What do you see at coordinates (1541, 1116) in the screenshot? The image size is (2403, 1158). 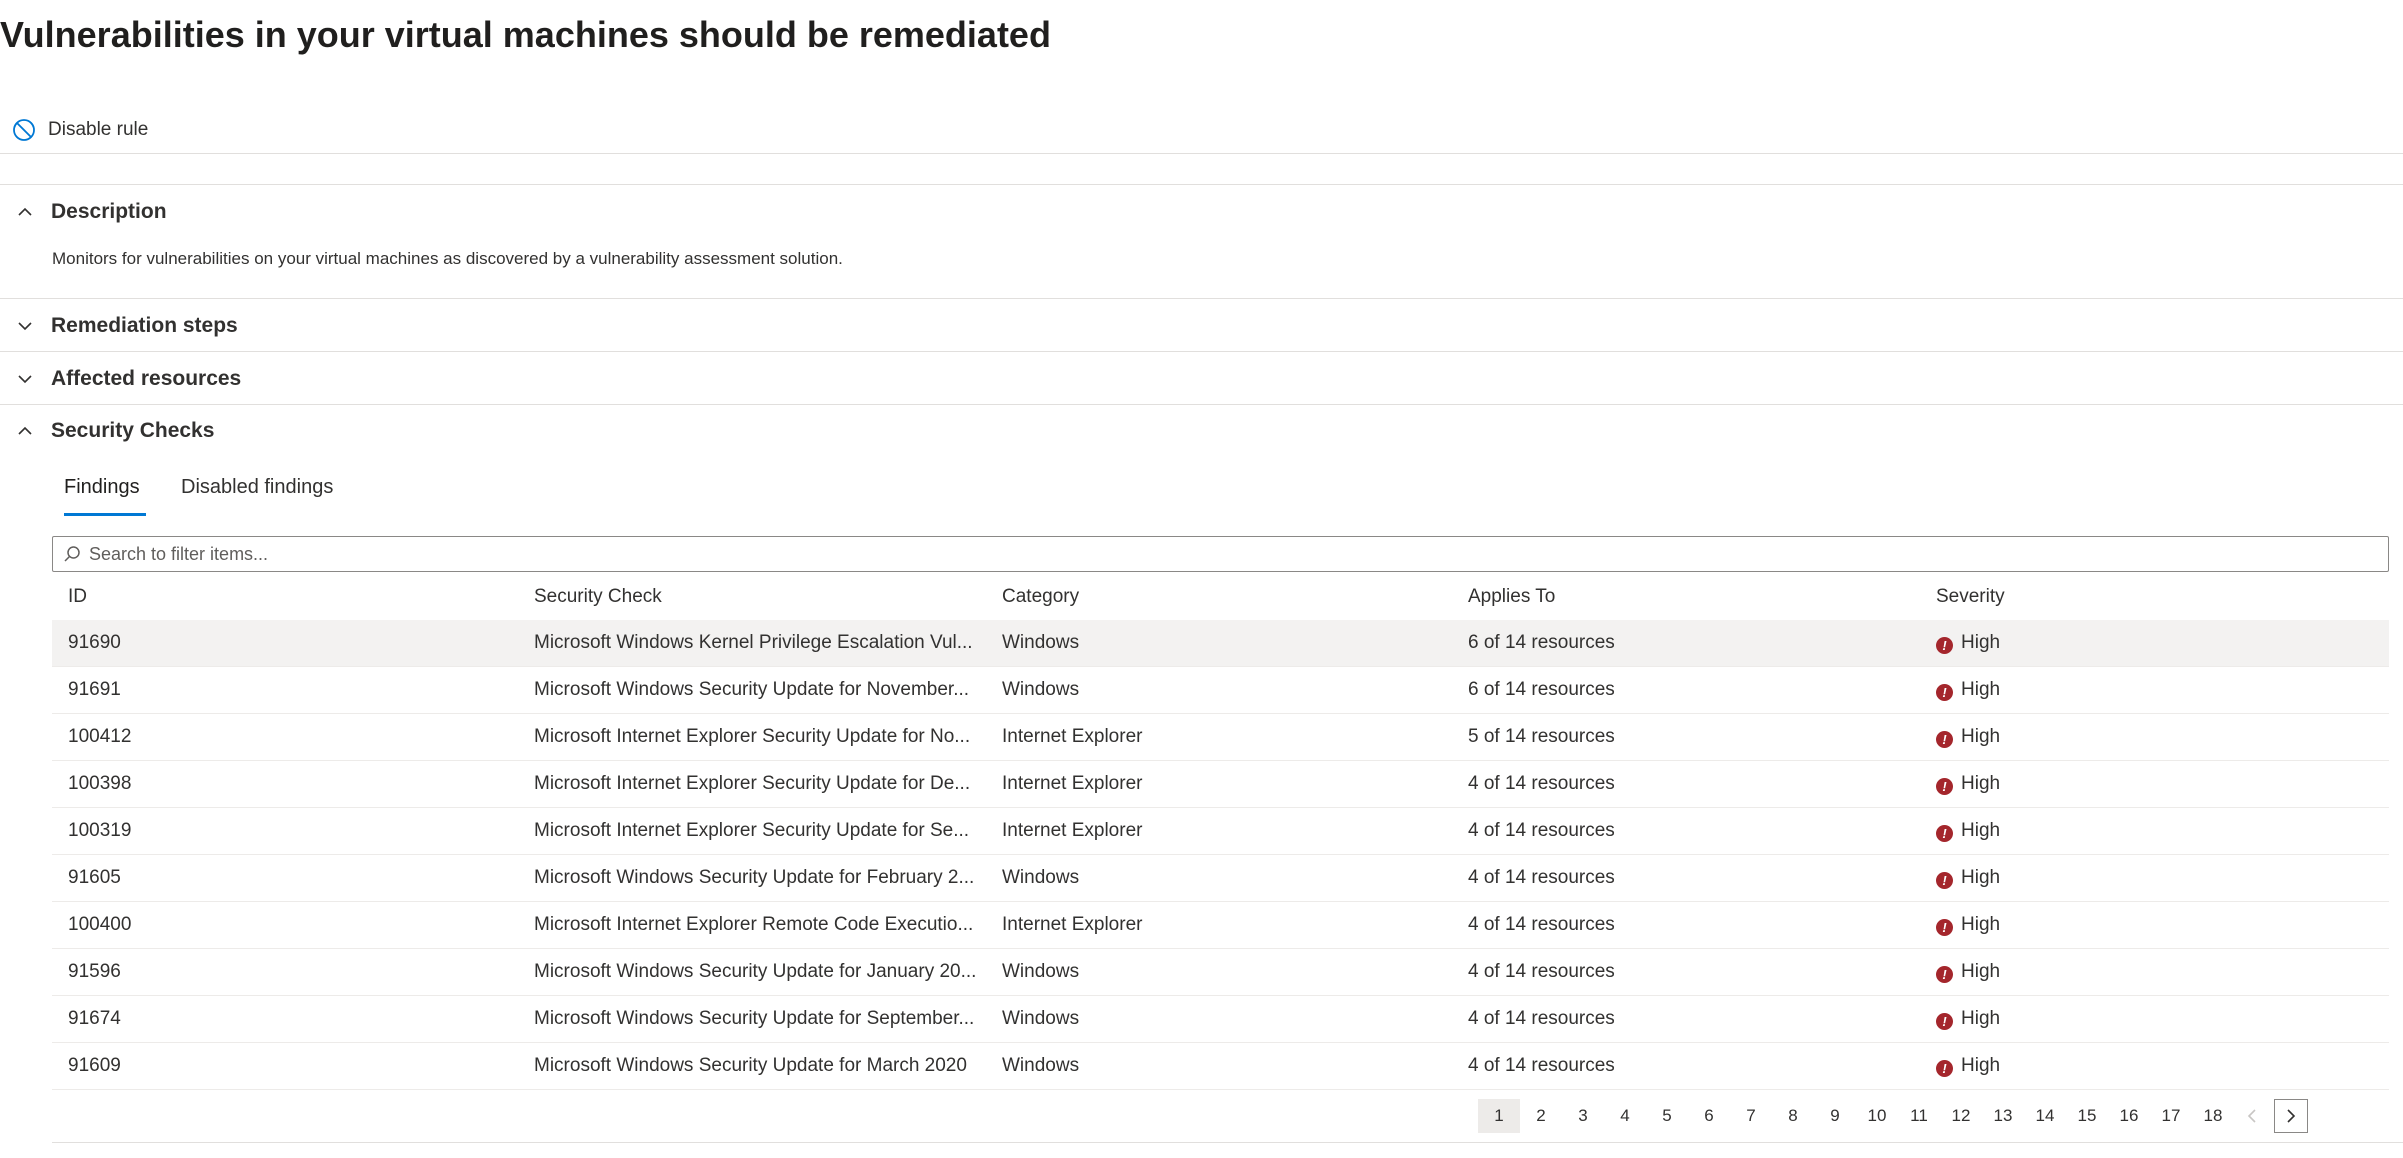 I see `page-button: 2` at bounding box center [1541, 1116].